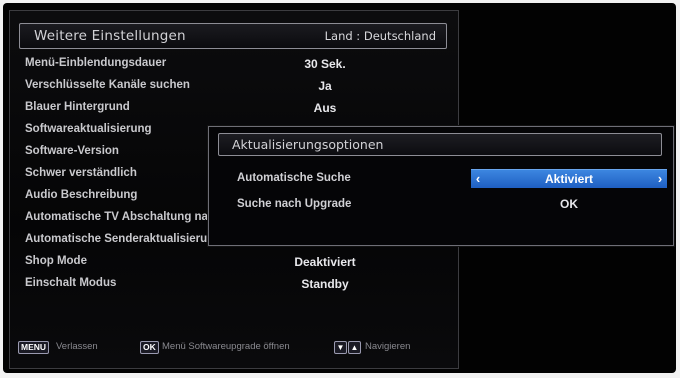 The width and height of the screenshot is (680, 378). Describe the element at coordinates (234, 285) in the screenshot. I see `menu-item-power-on-mode: Einschalt Modus Standby` at that location.